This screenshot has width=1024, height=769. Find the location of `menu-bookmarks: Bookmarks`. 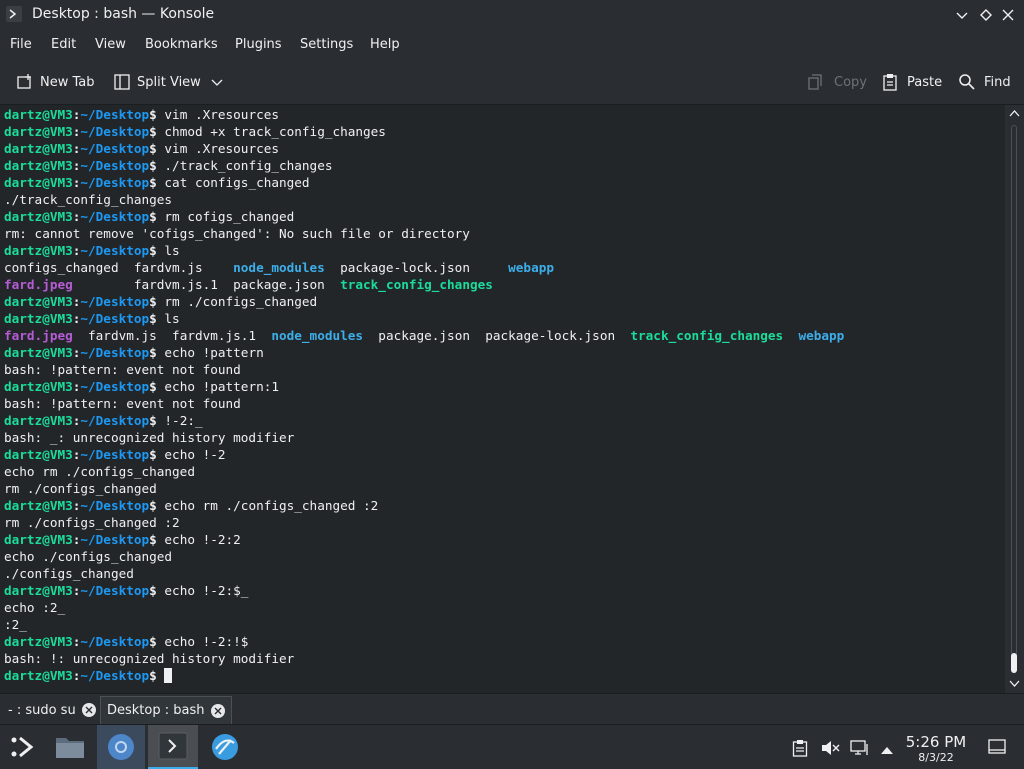

menu-bookmarks: Bookmarks is located at coordinates (181, 44).